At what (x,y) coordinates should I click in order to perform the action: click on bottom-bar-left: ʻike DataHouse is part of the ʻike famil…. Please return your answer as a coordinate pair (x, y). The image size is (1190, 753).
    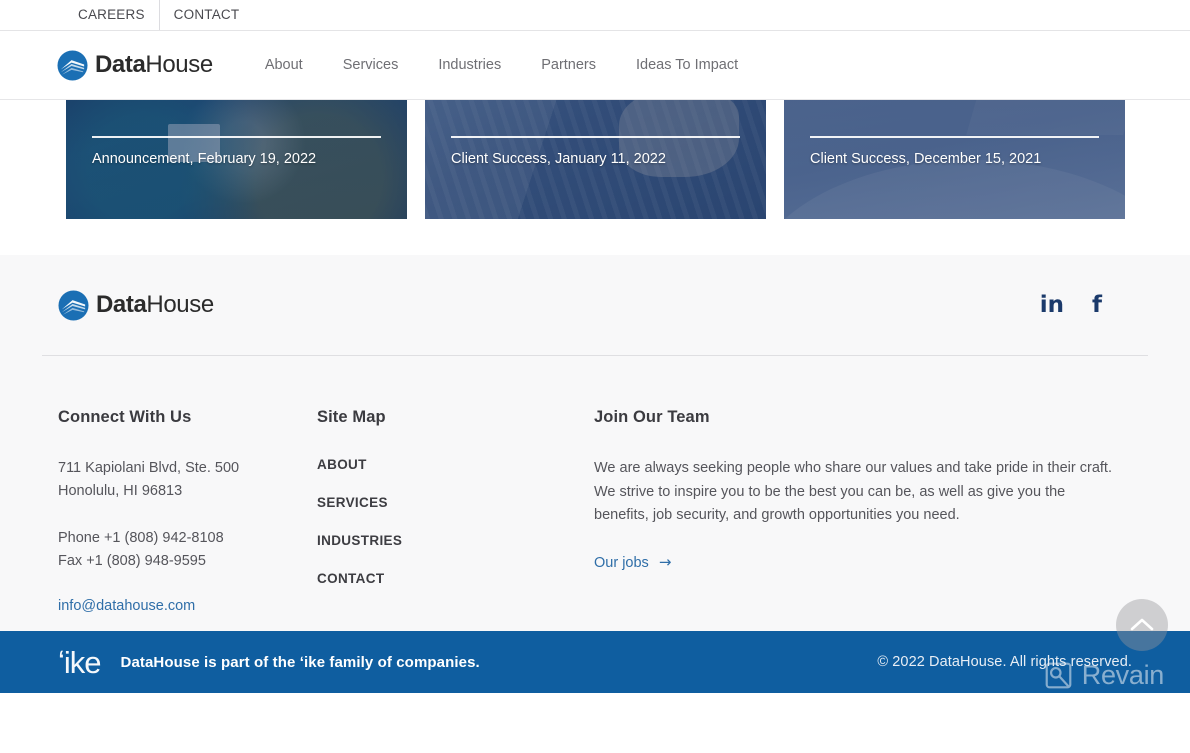
    Looking at the image, I should click on (269, 662).